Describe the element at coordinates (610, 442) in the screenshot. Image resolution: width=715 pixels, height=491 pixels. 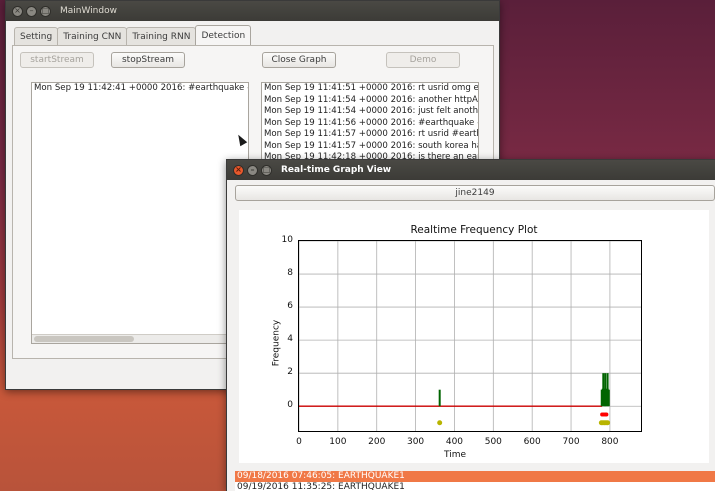
I see `x-tick-label: 800` at that location.